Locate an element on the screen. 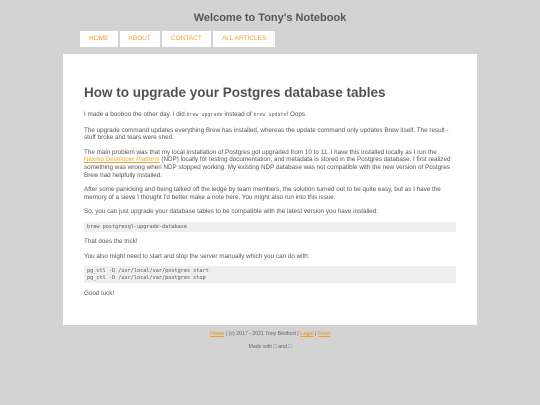  nav-all-articles: ALL ARTICLES is located at coordinates (244, 39).